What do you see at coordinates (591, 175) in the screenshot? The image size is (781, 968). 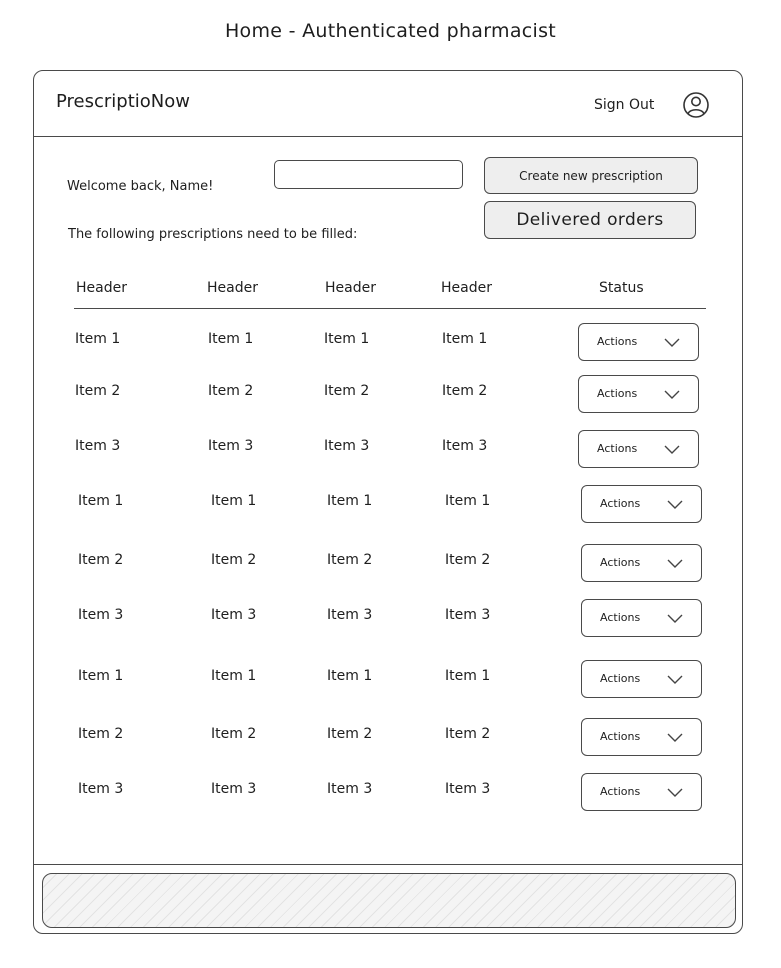 I see `create-prescription-button: Create new prescription` at bounding box center [591, 175].